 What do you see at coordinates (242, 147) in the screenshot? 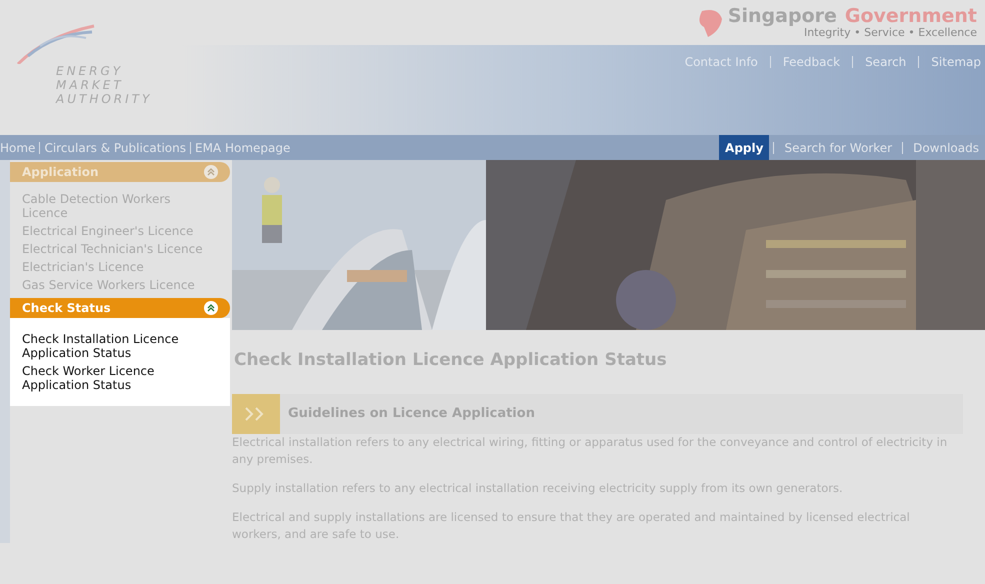
I see `nav-link: EMA Homepage` at bounding box center [242, 147].